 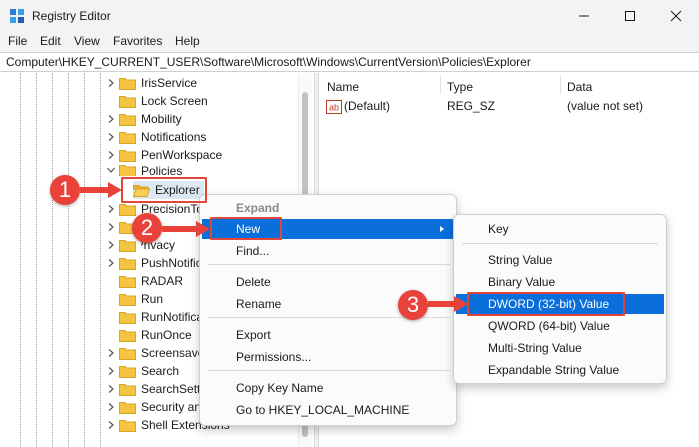 I want to click on submenu-item-expandable-string-value: Expandable String Value, so click(x=560, y=370).